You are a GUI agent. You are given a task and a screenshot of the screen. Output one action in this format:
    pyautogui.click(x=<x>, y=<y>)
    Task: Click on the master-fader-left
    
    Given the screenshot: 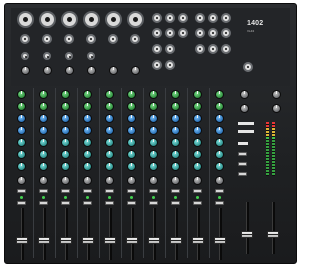 What is the action you would take?
    pyautogui.click(x=247, y=235)
    